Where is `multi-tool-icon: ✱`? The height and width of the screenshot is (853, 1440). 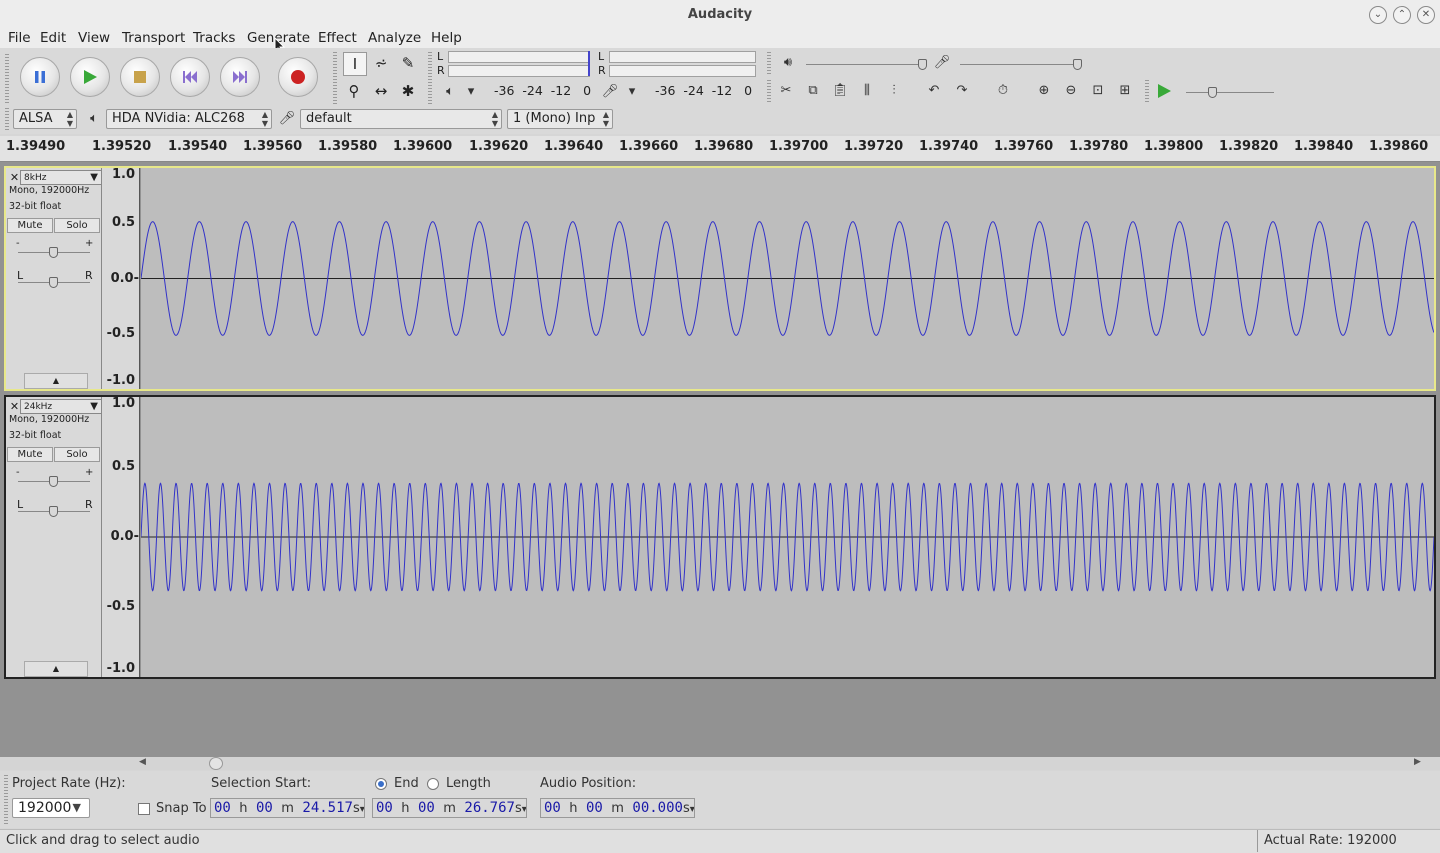 multi-tool-icon: ✱ is located at coordinates (408, 91).